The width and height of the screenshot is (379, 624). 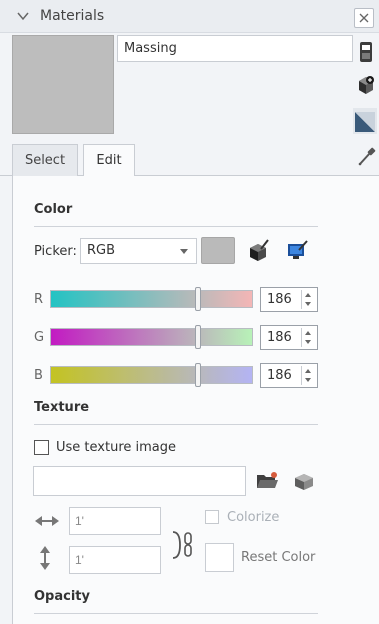 I want to click on channel-r-spinbox: 186, so click(x=289, y=299).